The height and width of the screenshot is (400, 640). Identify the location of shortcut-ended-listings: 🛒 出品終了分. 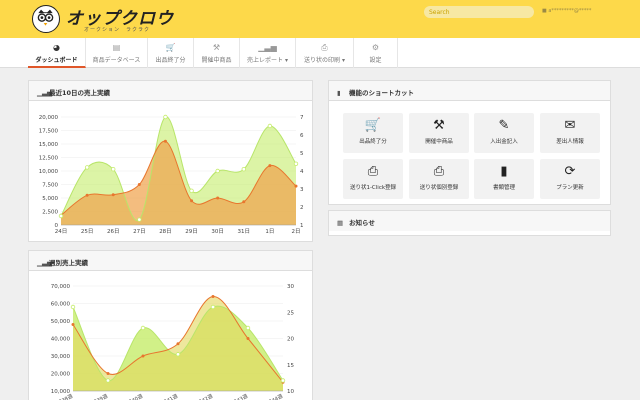
(373, 133).